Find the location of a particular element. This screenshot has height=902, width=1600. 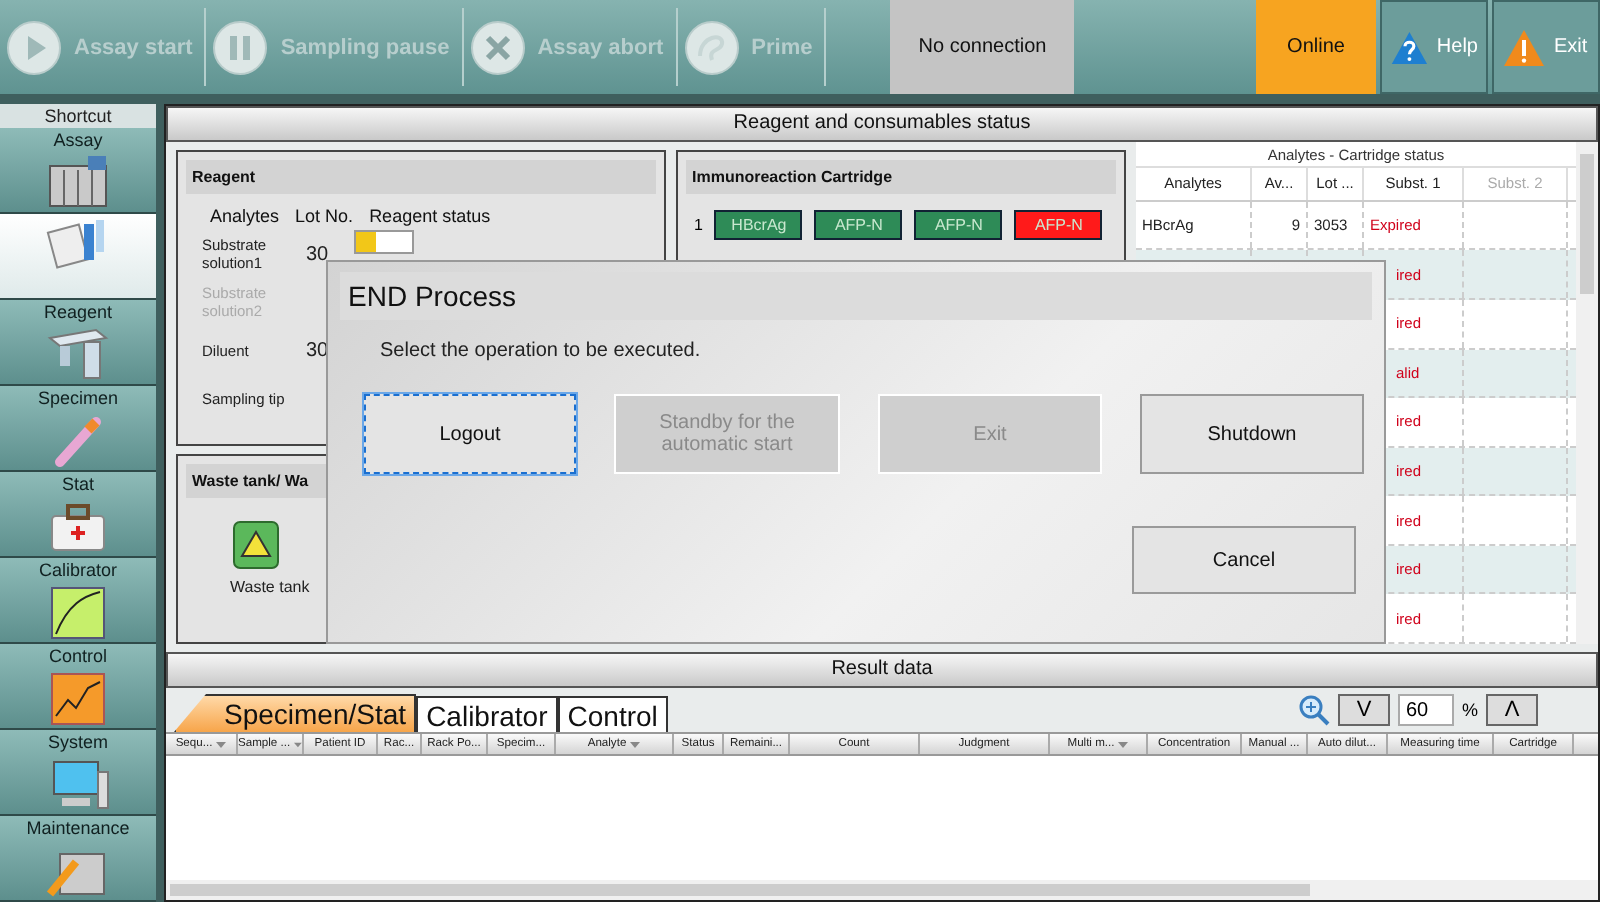

tab: Calibrator is located at coordinates (487, 714).